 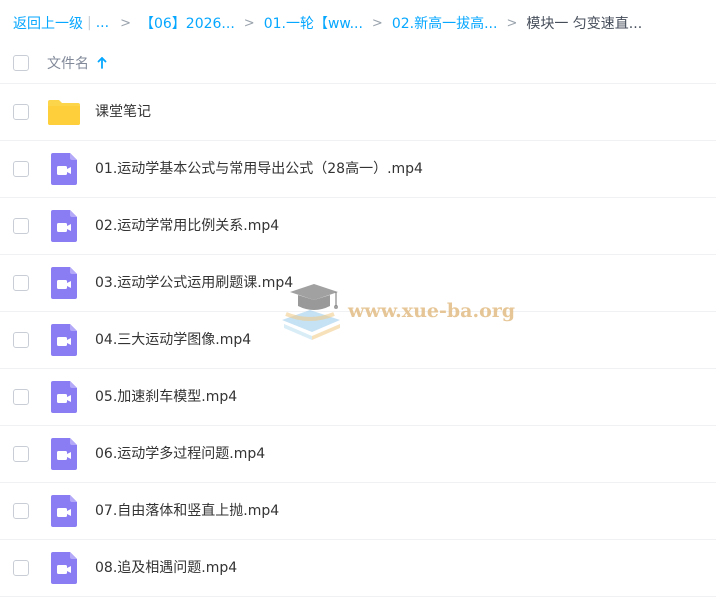 What do you see at coordinates (166, 568) in the screenshot?
I see `file-name: 08.追及相遇问题.mp4` at bounding box center [166, 568].